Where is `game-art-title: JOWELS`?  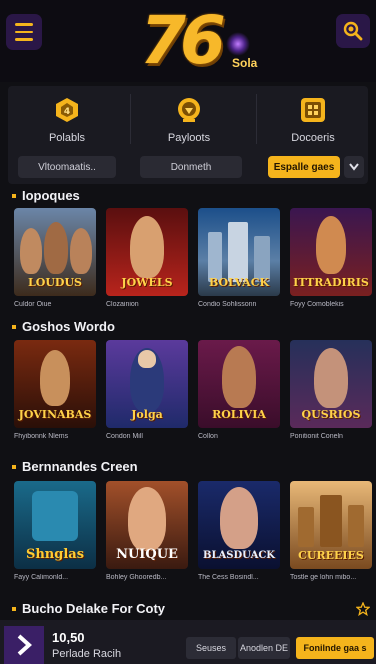
game-art-title: JOWELS is located at coordinates (147, 282).